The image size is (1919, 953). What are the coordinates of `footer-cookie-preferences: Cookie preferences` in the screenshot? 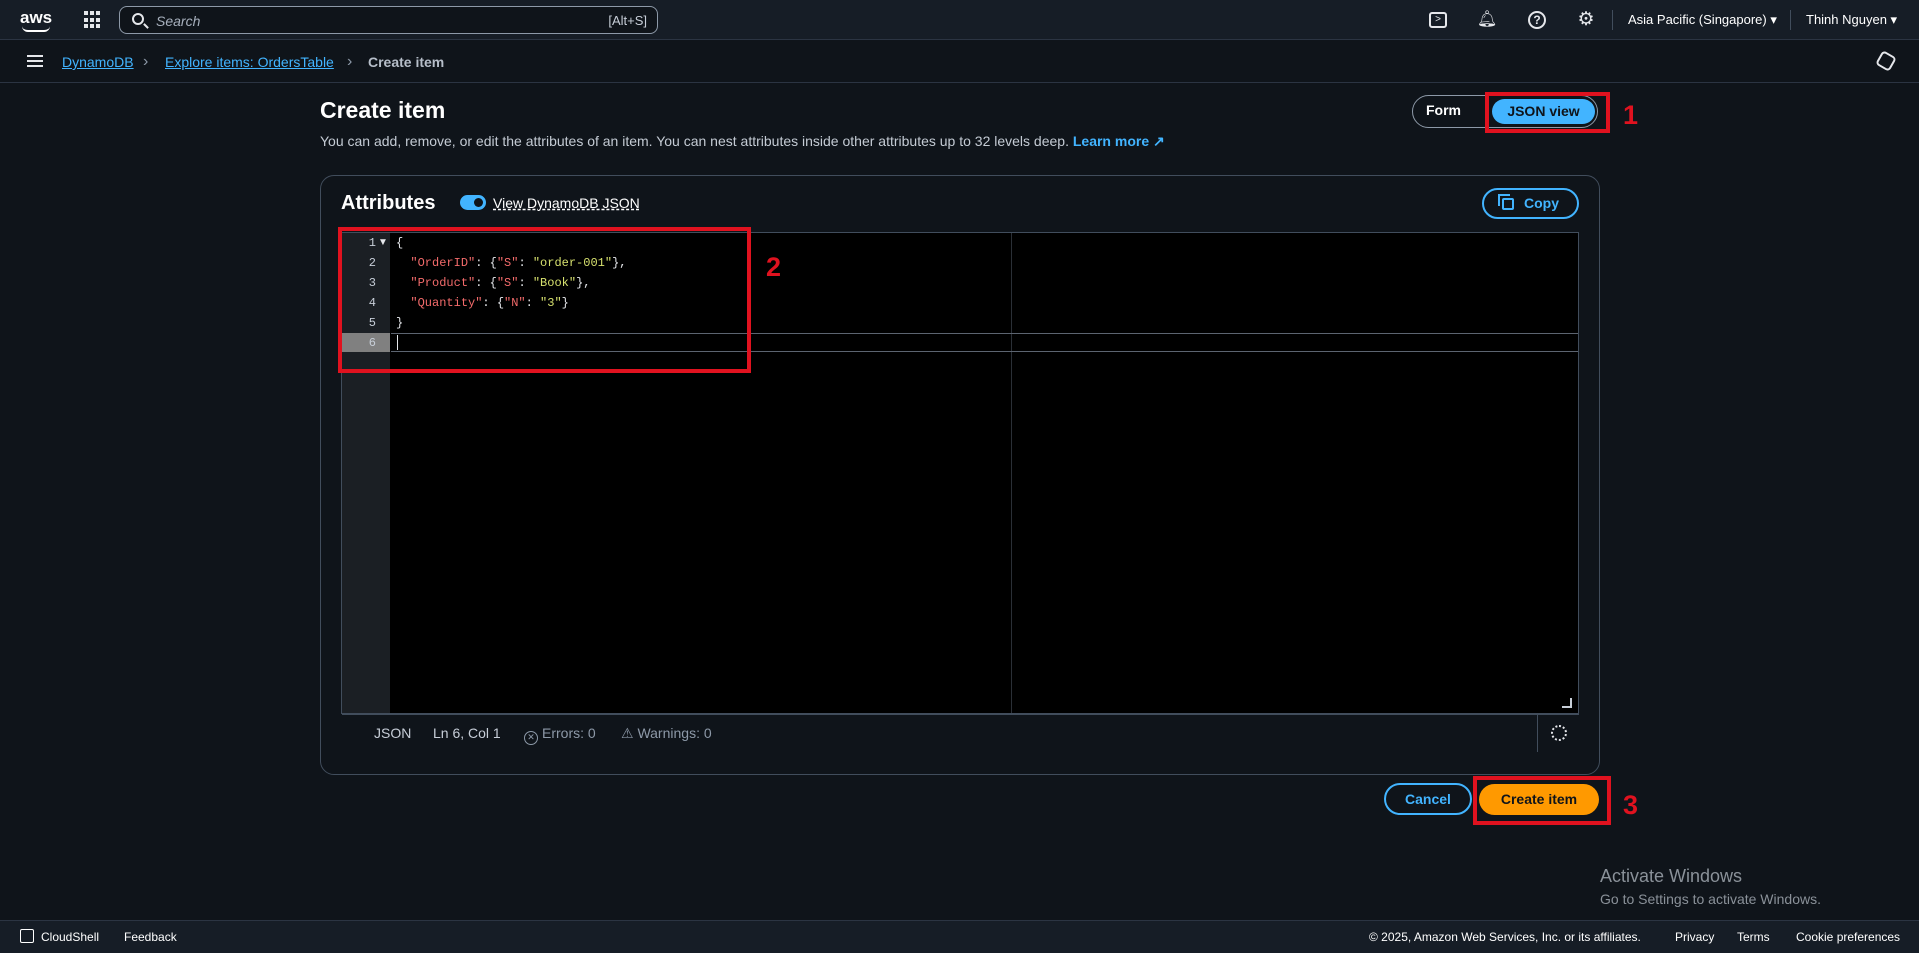 It's located at (1848, 937).